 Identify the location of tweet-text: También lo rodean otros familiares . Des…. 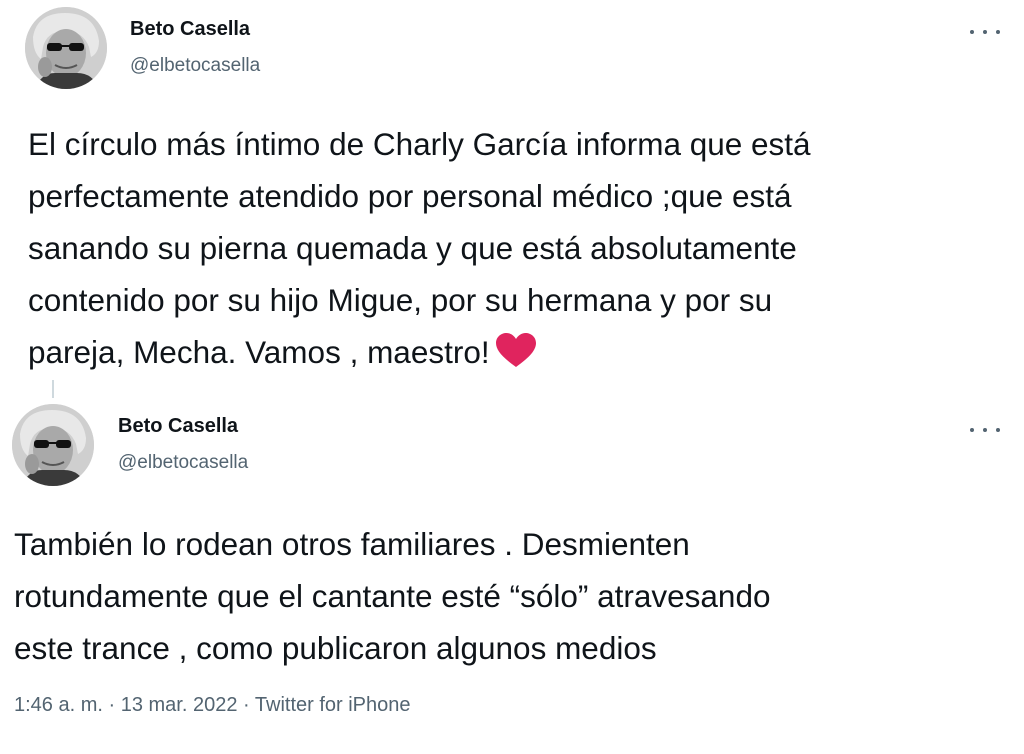
(392, 596).